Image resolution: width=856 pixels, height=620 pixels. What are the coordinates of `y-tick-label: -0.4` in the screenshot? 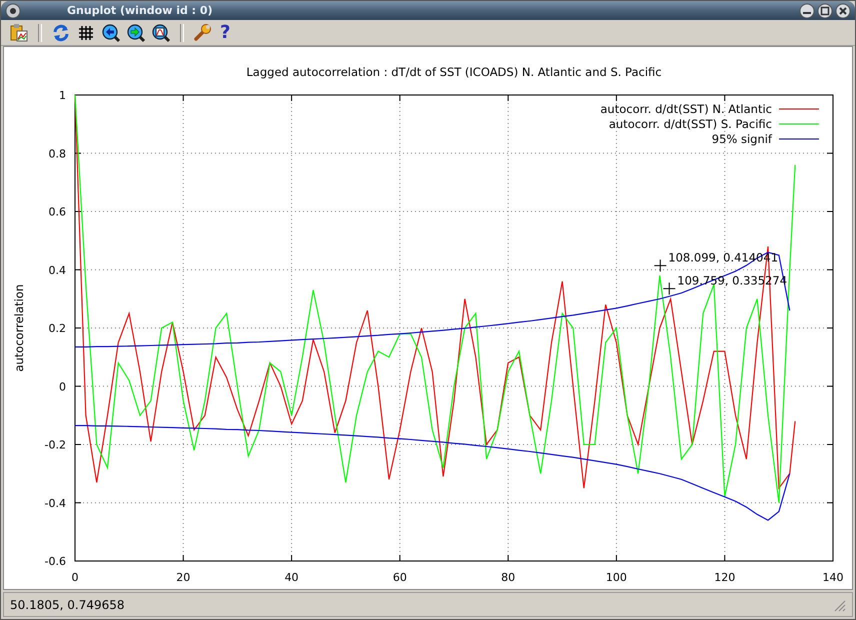 It's located at (55, 503).